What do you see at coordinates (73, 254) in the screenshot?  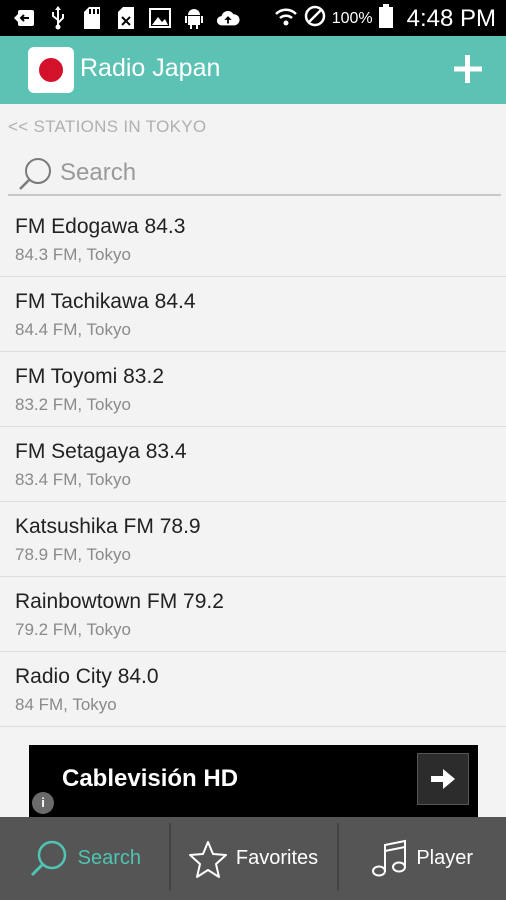 I see `station-details: 84.3 FM, Tokyo` at bounding box center [73, 254].